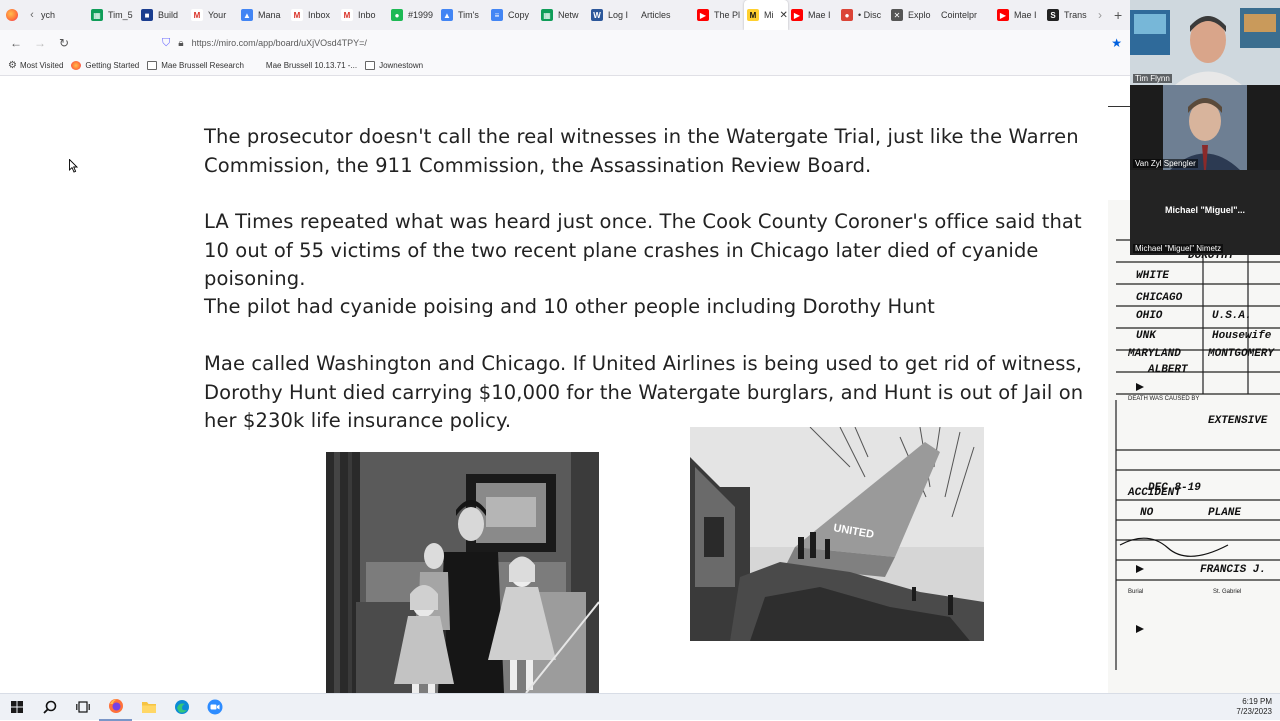 The height and width of the screenshot is (721, 1280). I want to click on tab-label: Cointelpr, so click(959, 15).